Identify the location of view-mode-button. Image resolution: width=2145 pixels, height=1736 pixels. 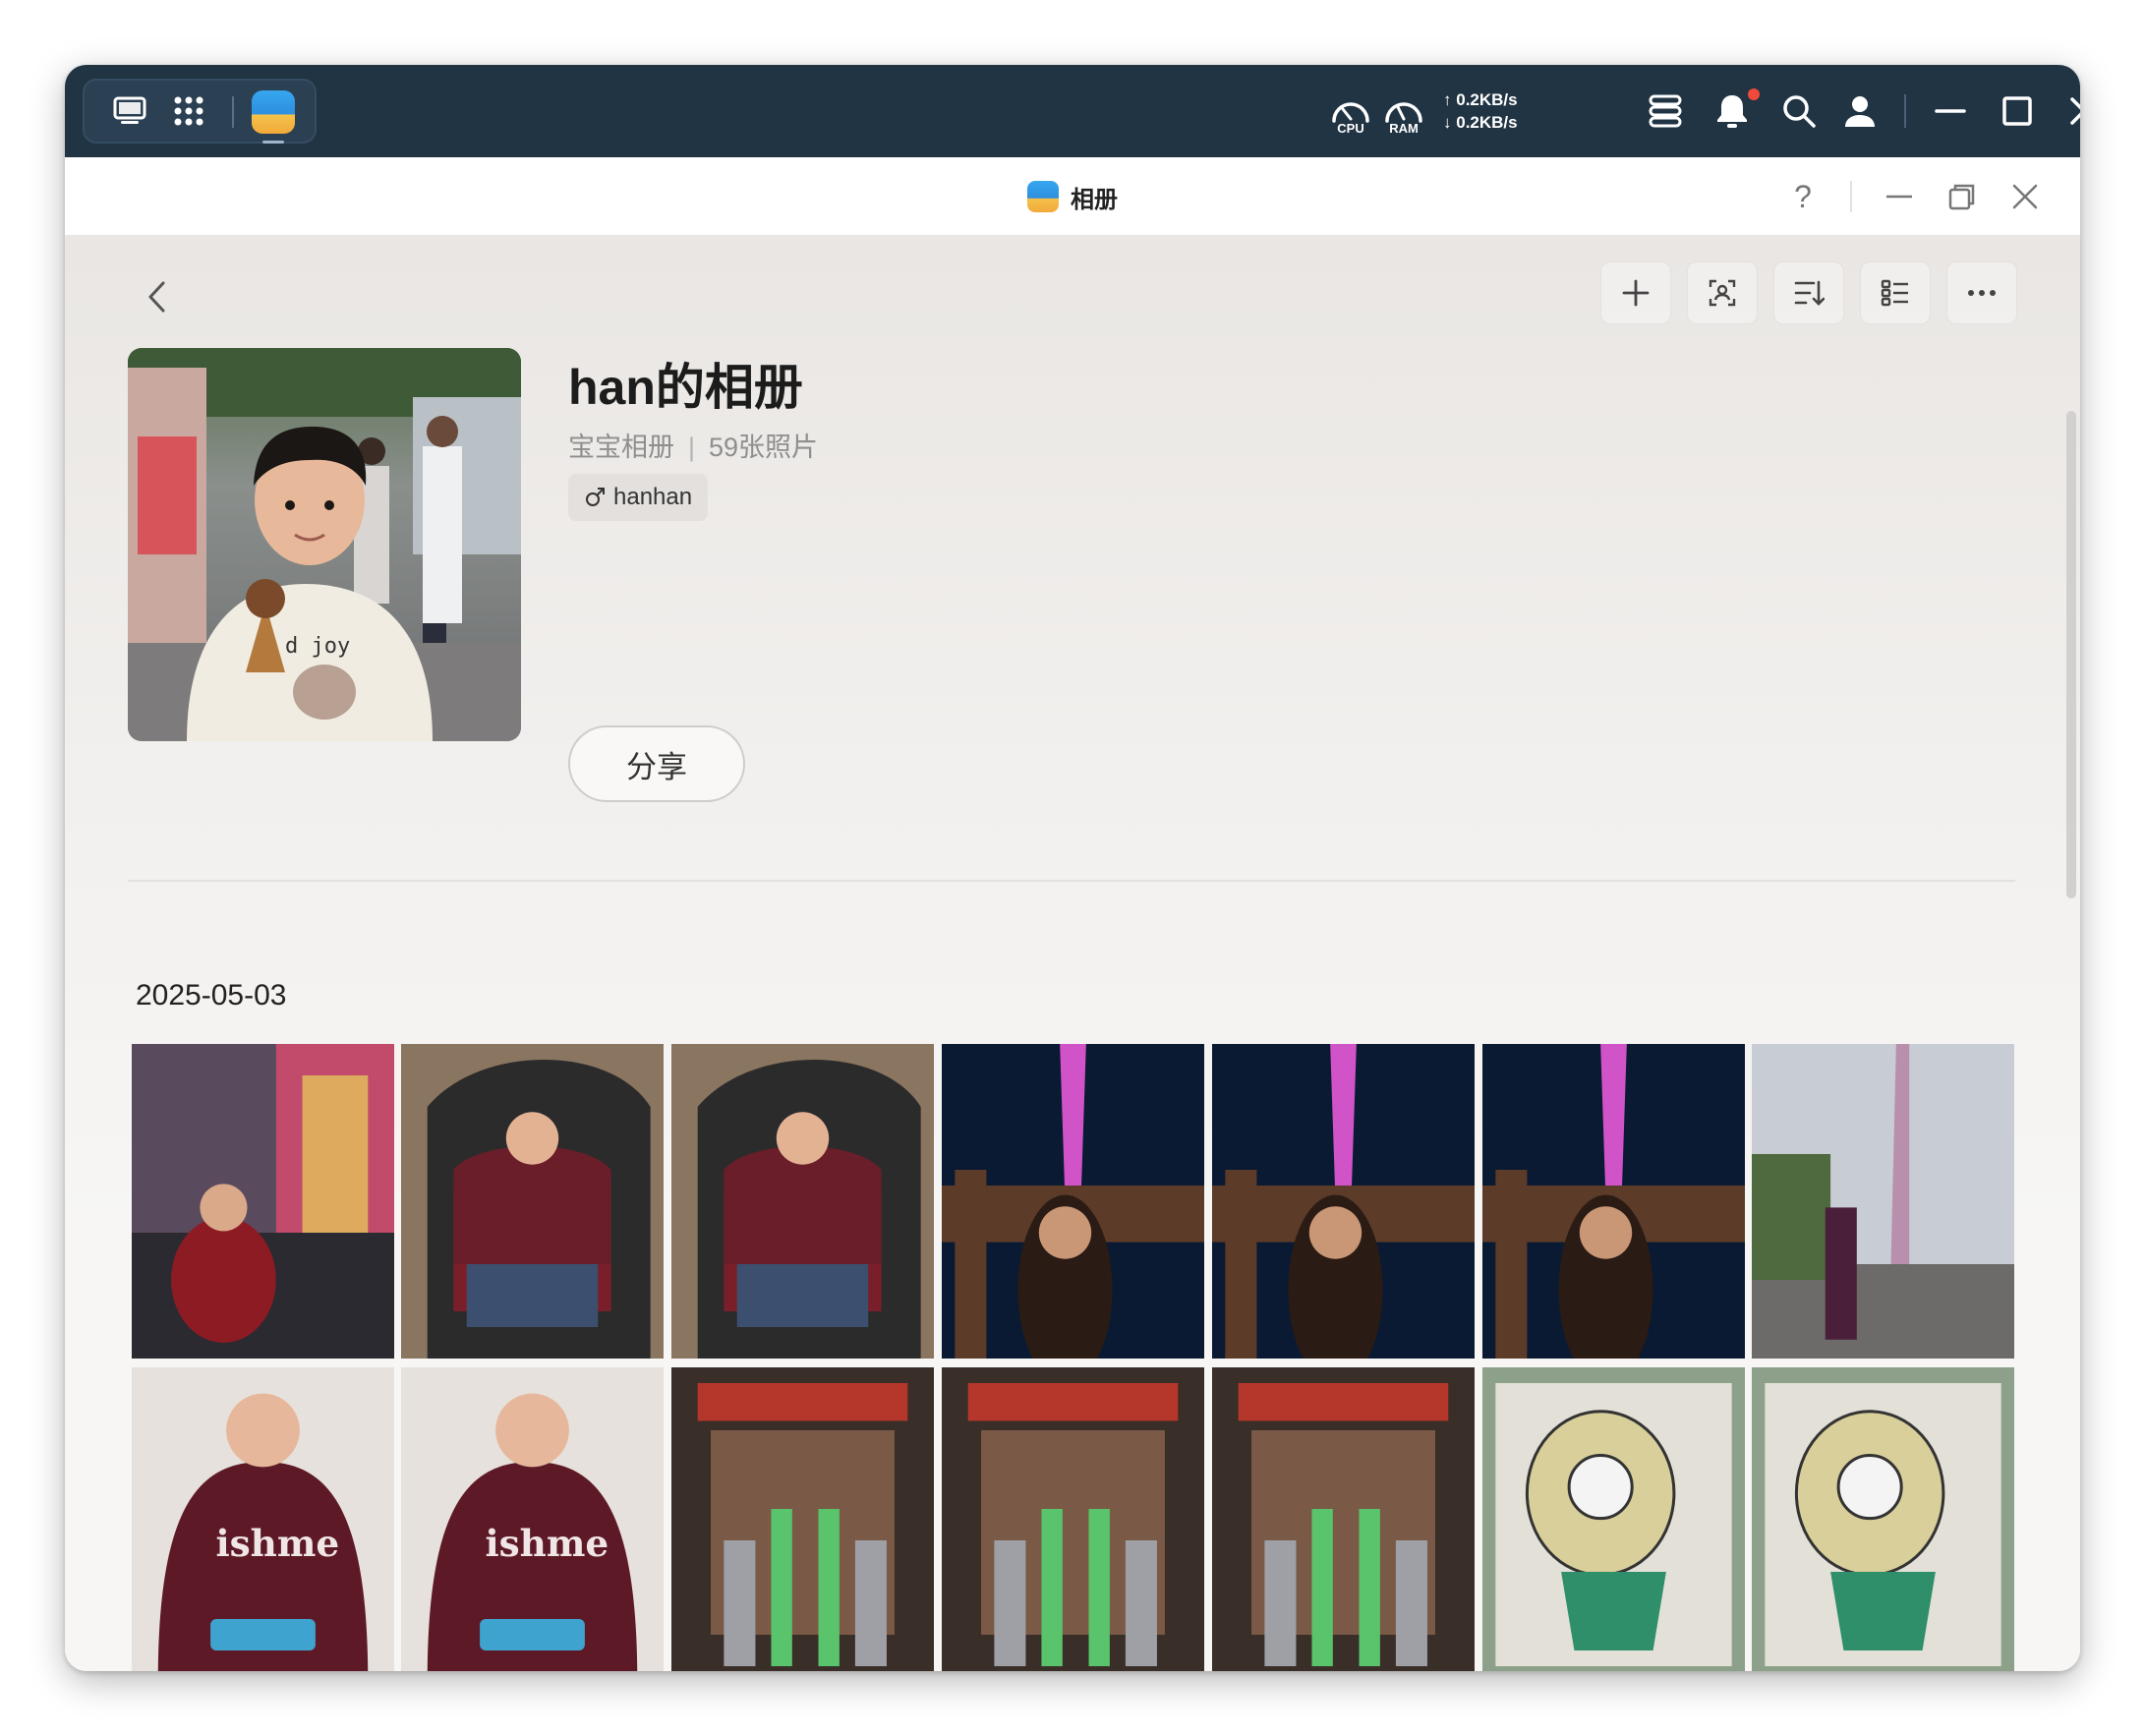
(1896, 292).